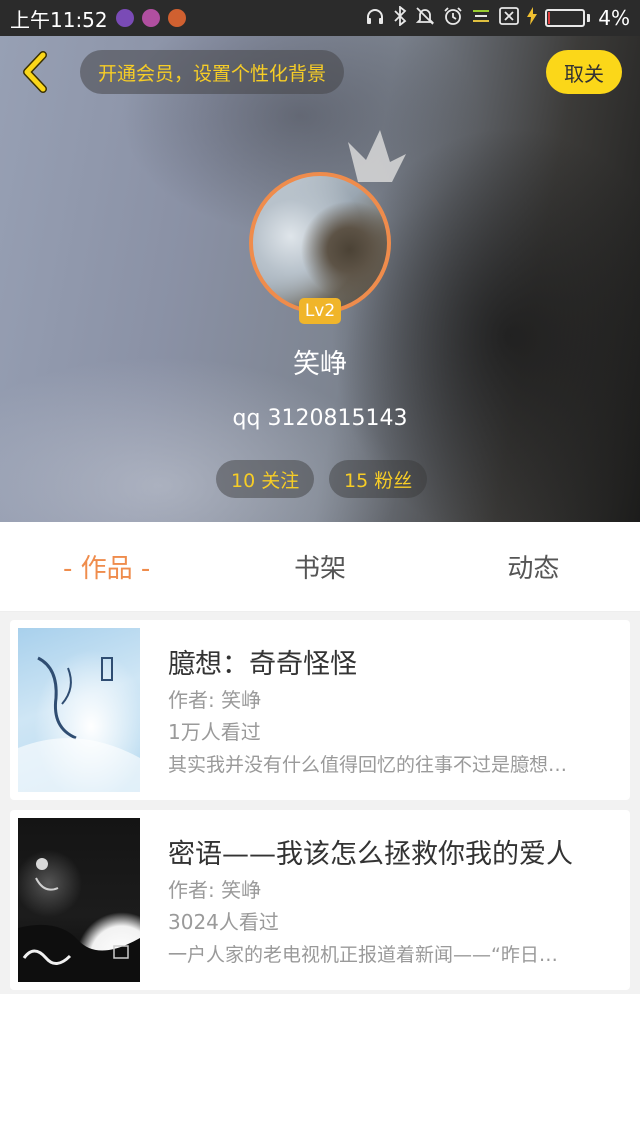  What do you see at coordinates (320, 311) in the screenshot?
I see `level-badge: Lv2` at bounding box center [320, 311].